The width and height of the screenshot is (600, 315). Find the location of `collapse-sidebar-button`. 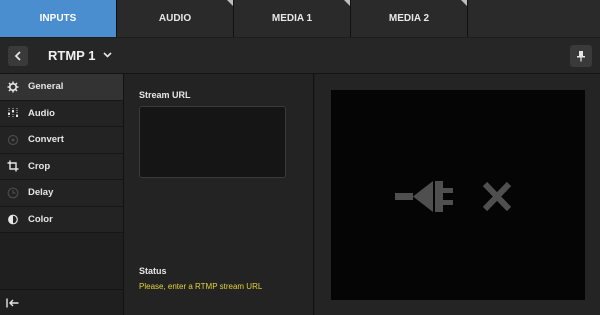

collapse-sidebar-button is located at coordinates (62, 302).